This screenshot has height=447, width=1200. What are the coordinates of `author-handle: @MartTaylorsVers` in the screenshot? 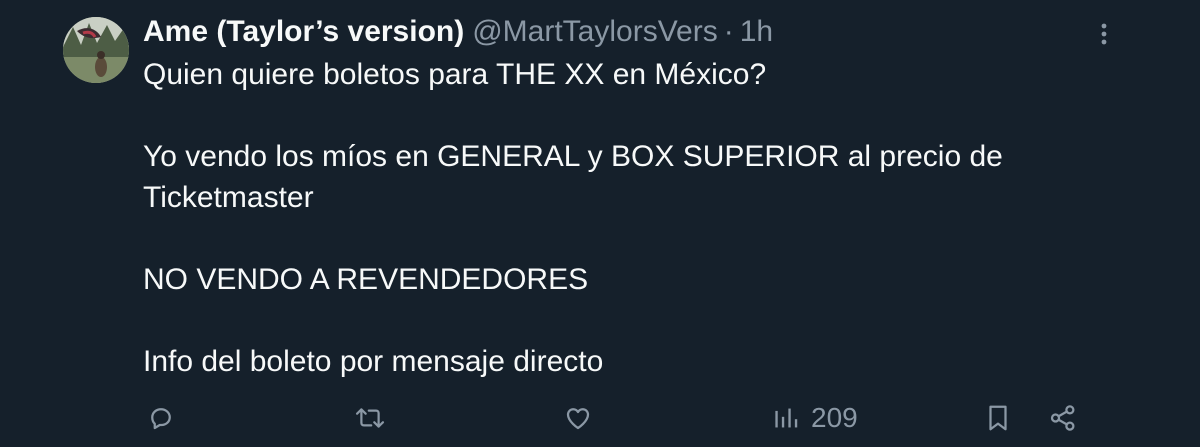 It's located at (595, 32).